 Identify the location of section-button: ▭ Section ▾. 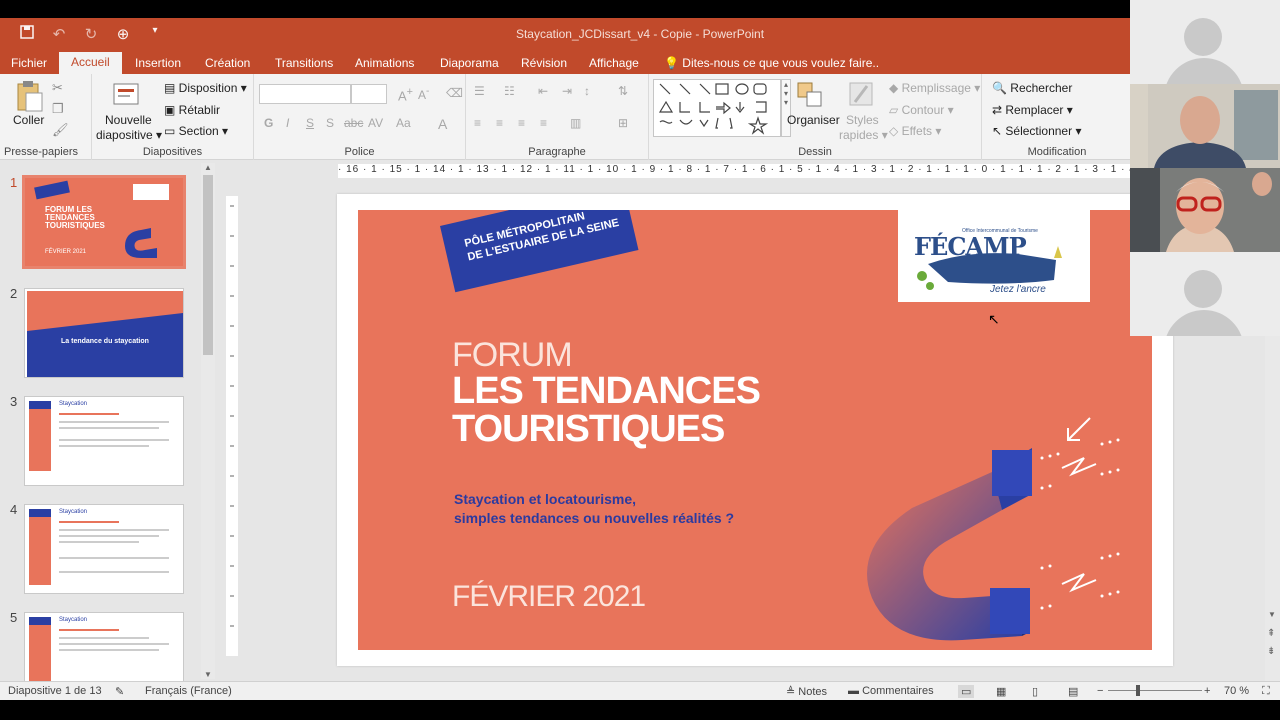
(196, 131).